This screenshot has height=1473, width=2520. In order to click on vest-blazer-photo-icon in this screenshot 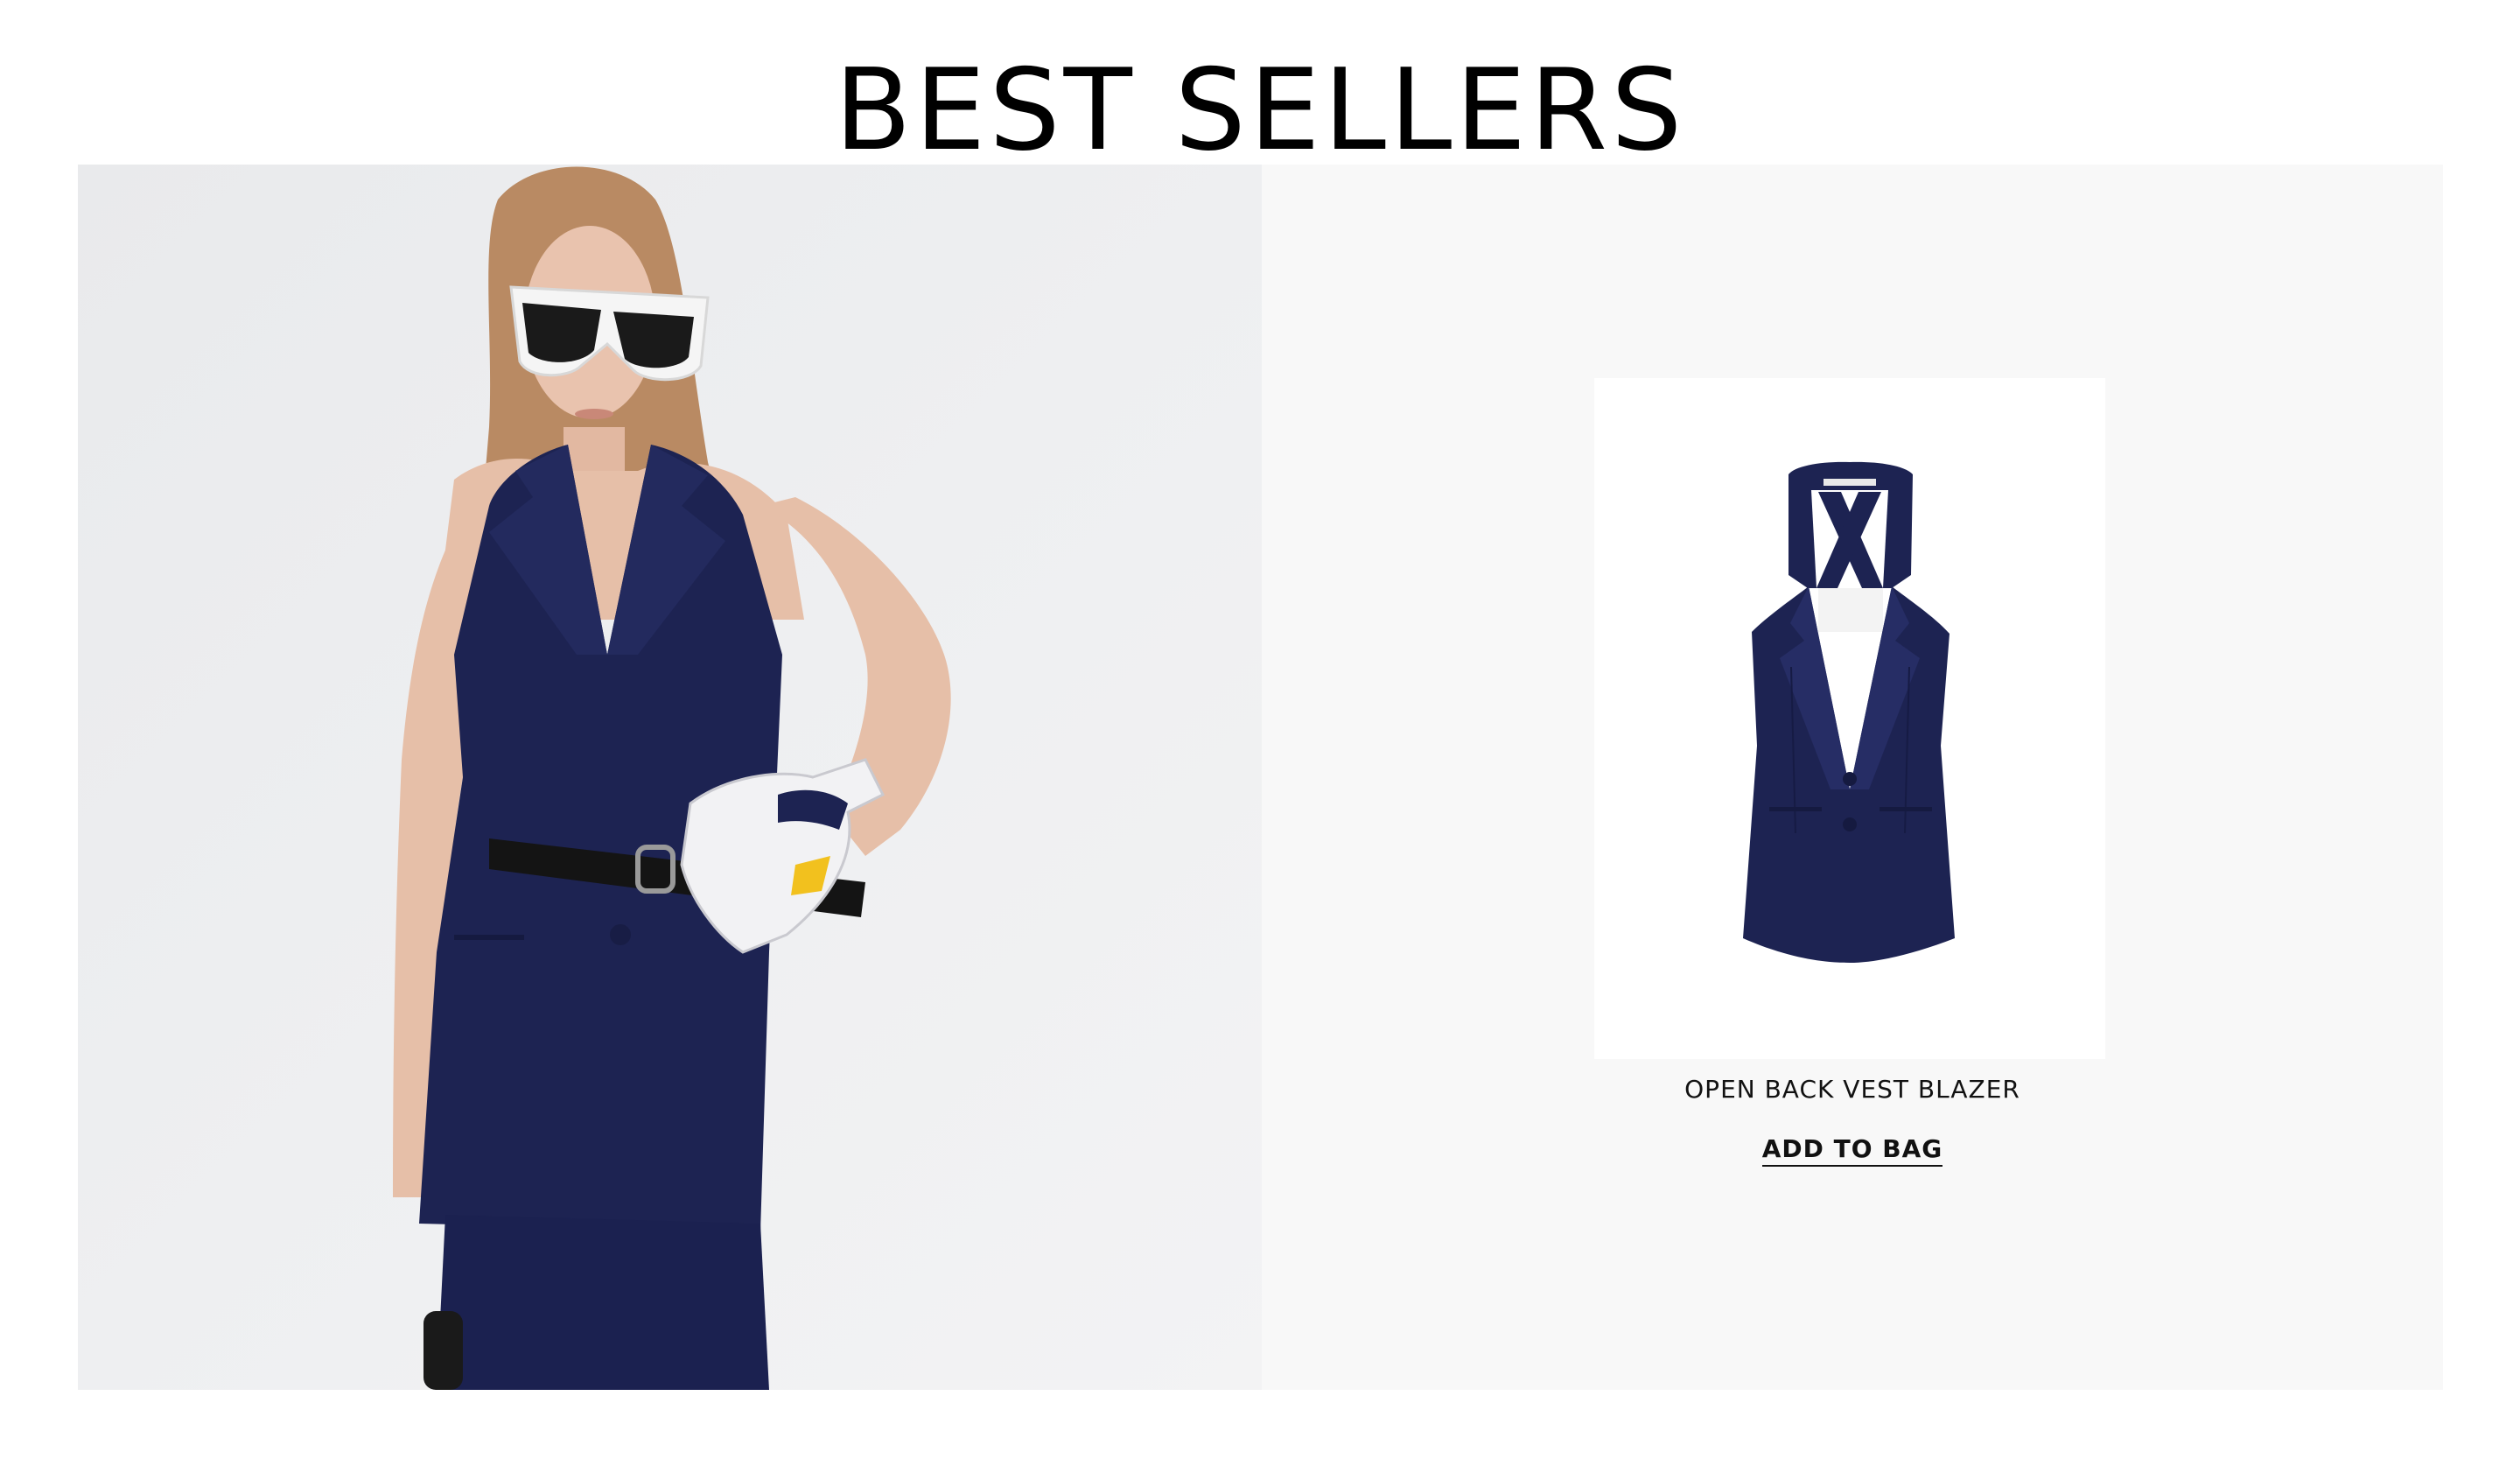, I will do `click(1849, 712)`.